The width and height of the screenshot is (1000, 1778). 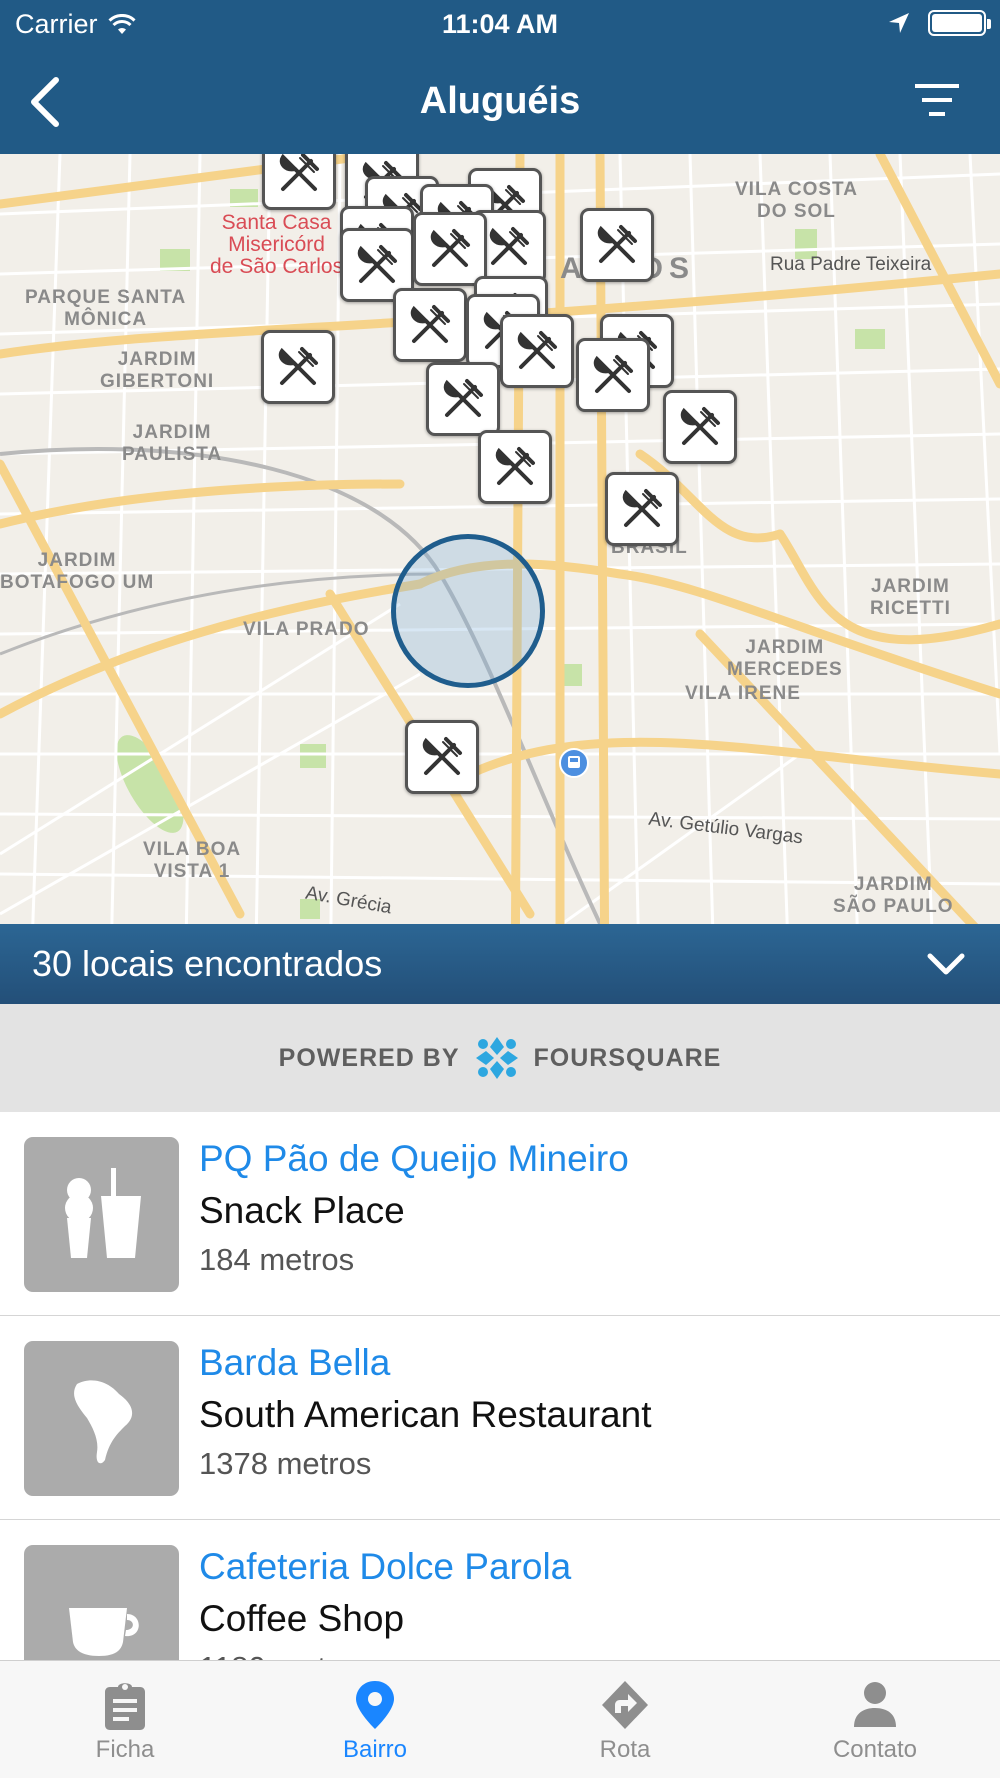 I want to click on tab-label: Contato, so click(x=875, y=1749).